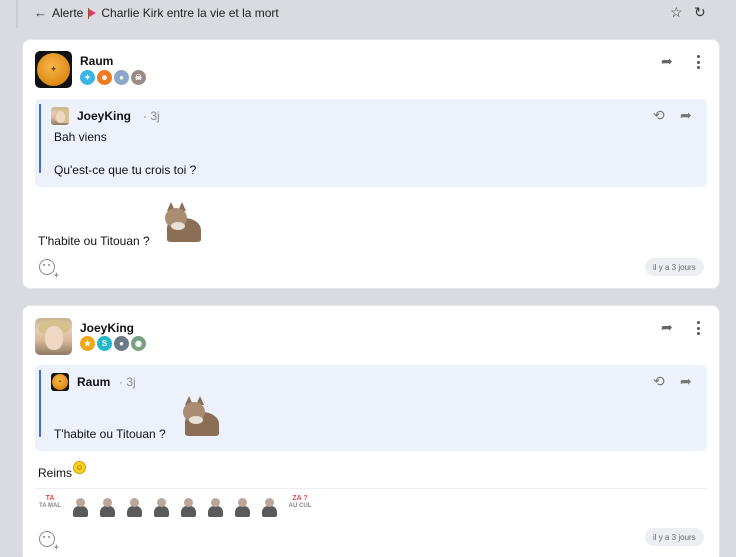 This screenshot has width=736, height=557. What do you see at coordinates (104, 77) in the screenshot?
I see `ghost-badge-icon: ☻` at bounding box center [104, 77].